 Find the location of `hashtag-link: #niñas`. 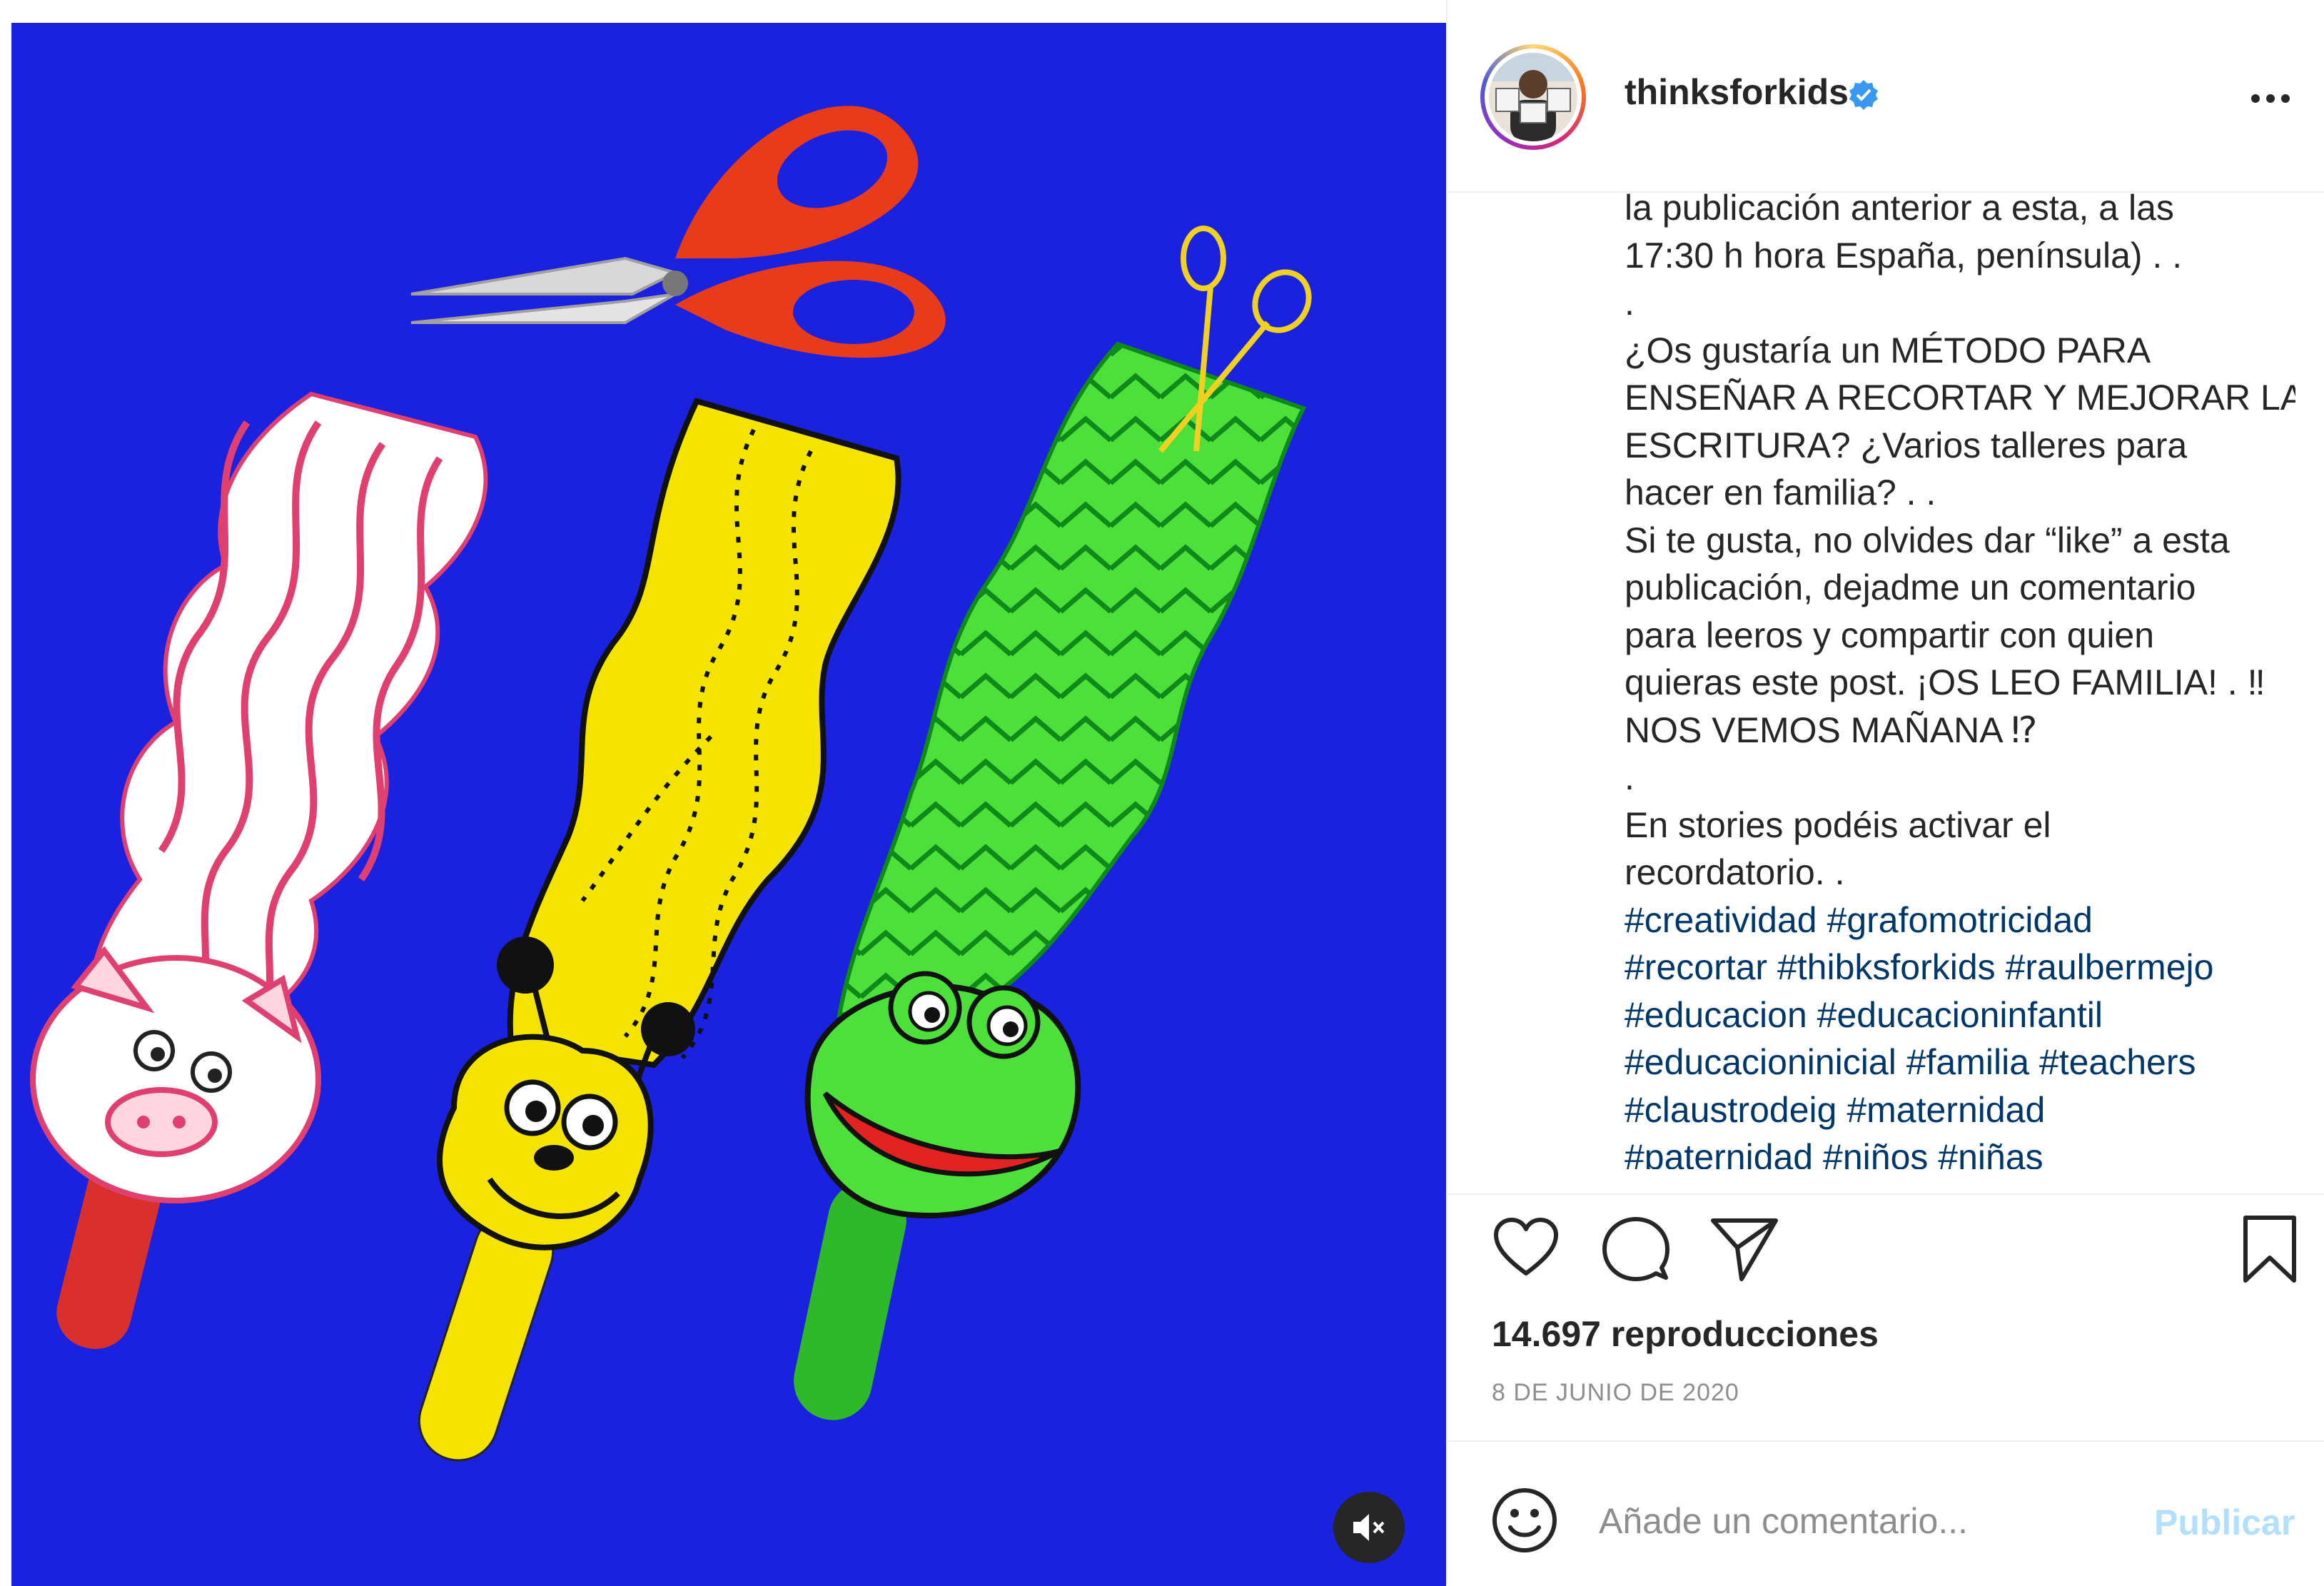

hashtag-link: #niñas is located at coordinates (1991, 1153).